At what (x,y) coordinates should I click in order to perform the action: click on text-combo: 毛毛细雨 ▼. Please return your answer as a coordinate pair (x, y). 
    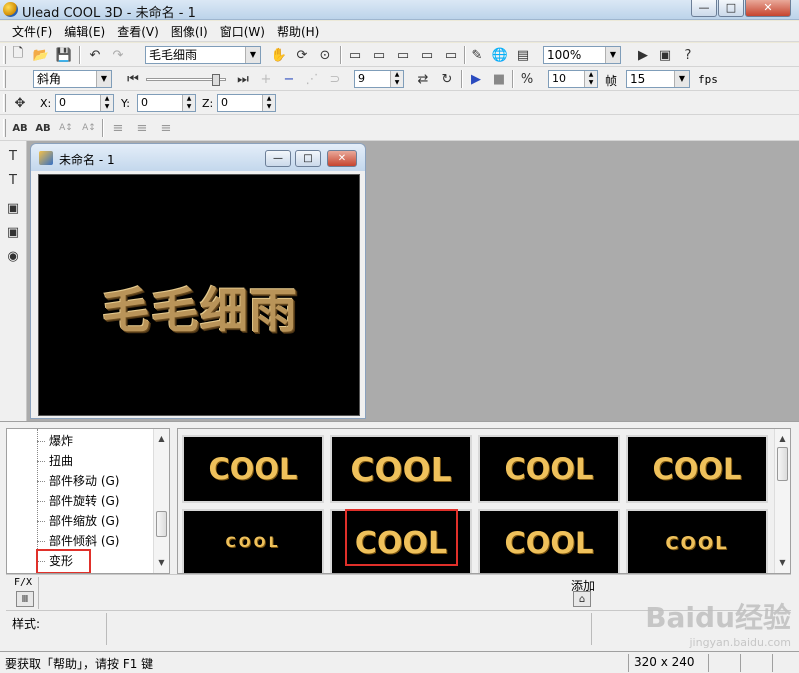
    Looking at the image, I should click on (203, 55).